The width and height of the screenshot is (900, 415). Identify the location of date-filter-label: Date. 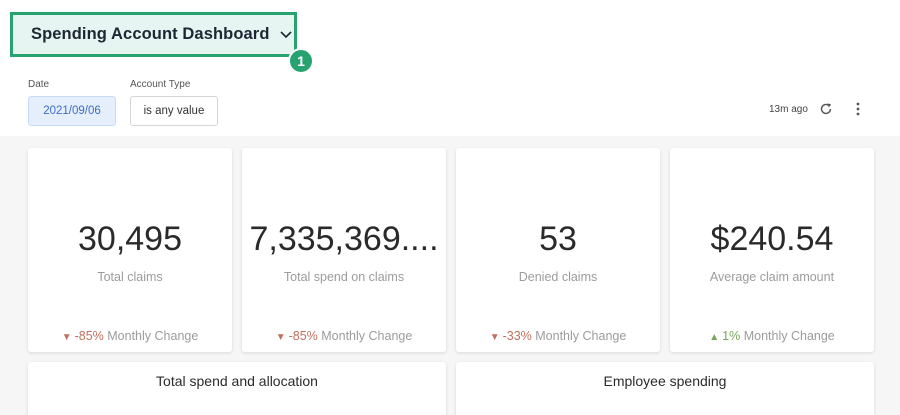
(39, 84).